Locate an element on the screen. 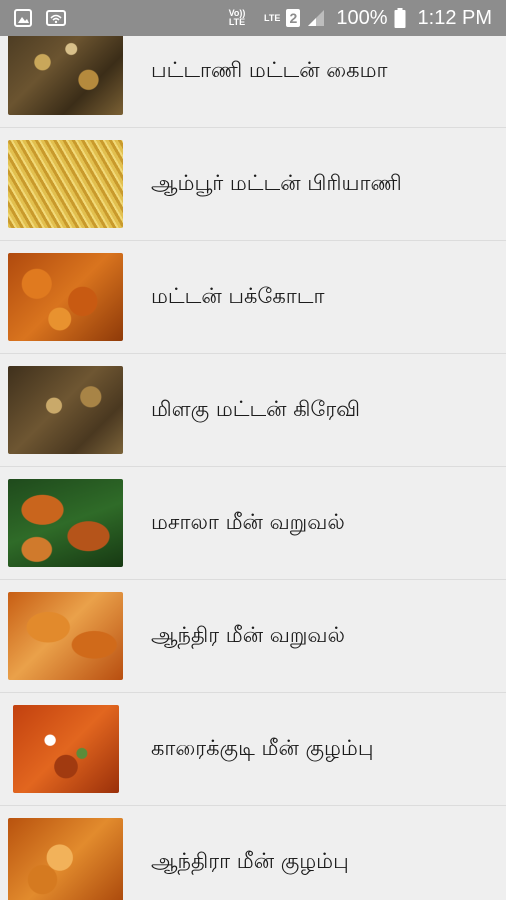 This screenshot has width=506, height=900. list-item: மசாலா மீன் வறுவல் is located at coordinates (253, 523).